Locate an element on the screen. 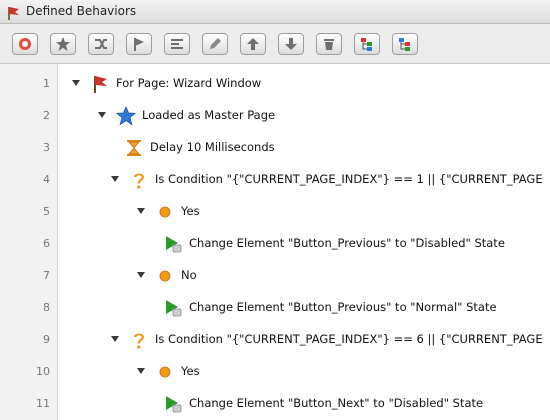 The image size is (550, 420). star-event-icon is located at coordinates (126, 115).